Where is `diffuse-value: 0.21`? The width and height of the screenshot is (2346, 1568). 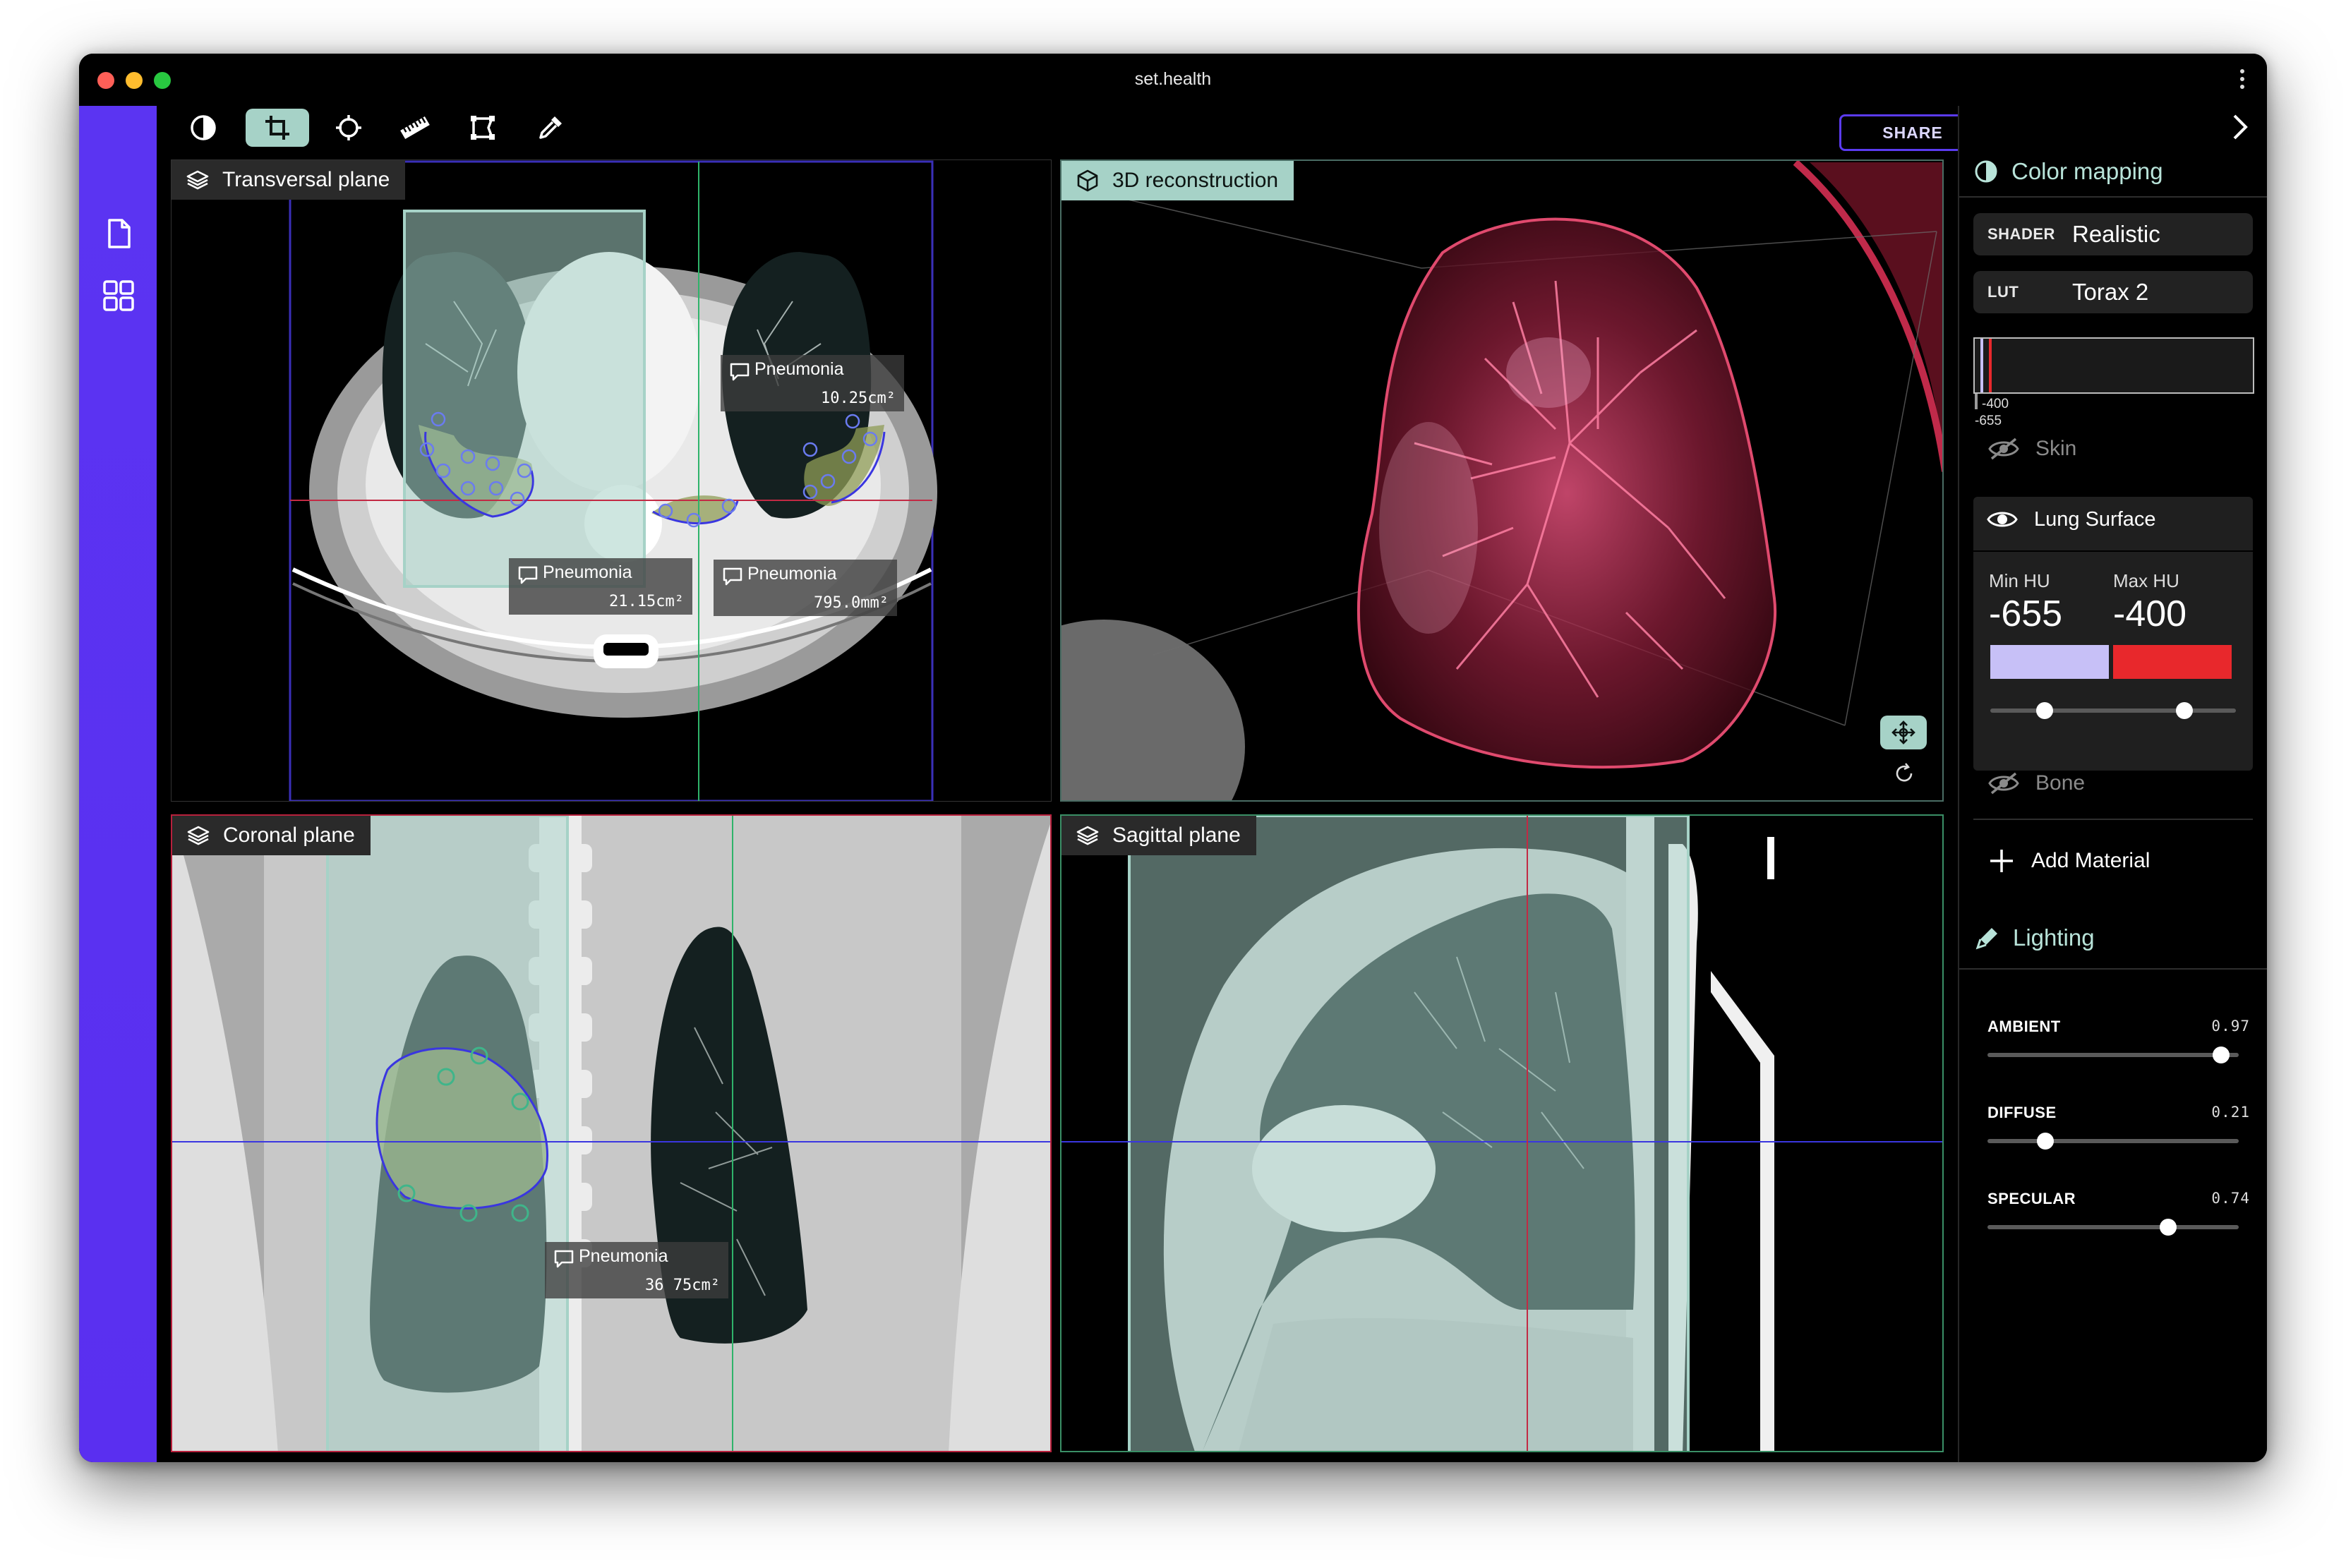
diffuse-value: 0.21 is located at coordinates (2230, 1113).